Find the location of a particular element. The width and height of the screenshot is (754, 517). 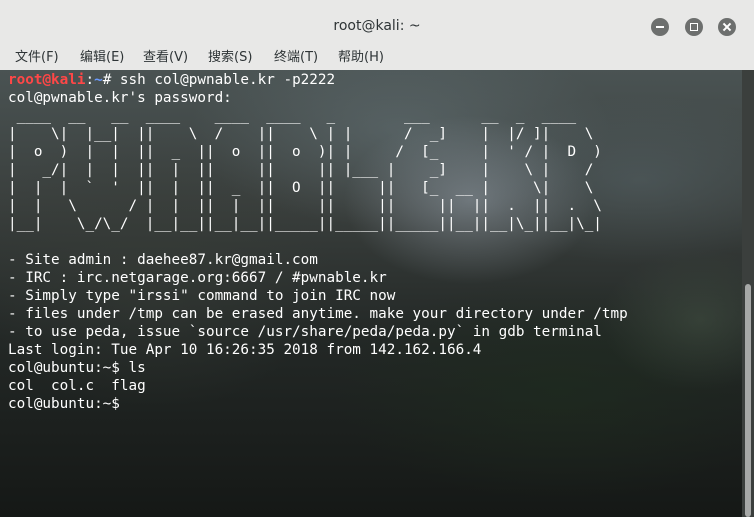

menu-bar: 文件(F) 编辑(E) 查看(V) 搜索(S) 终端(T) 帮助(H) is located at coordinates (377, 58).